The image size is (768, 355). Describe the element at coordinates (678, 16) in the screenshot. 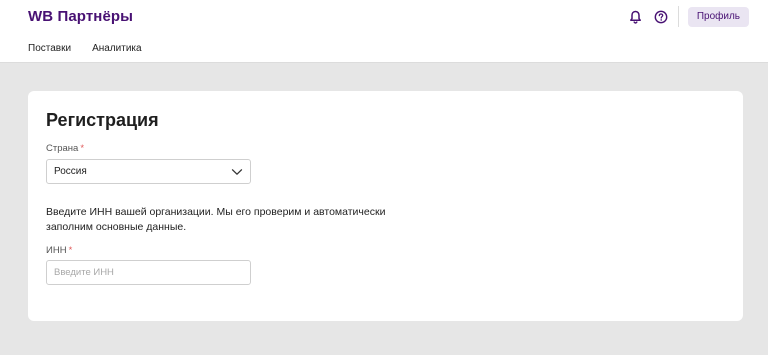

I see `header-divider` at that location.